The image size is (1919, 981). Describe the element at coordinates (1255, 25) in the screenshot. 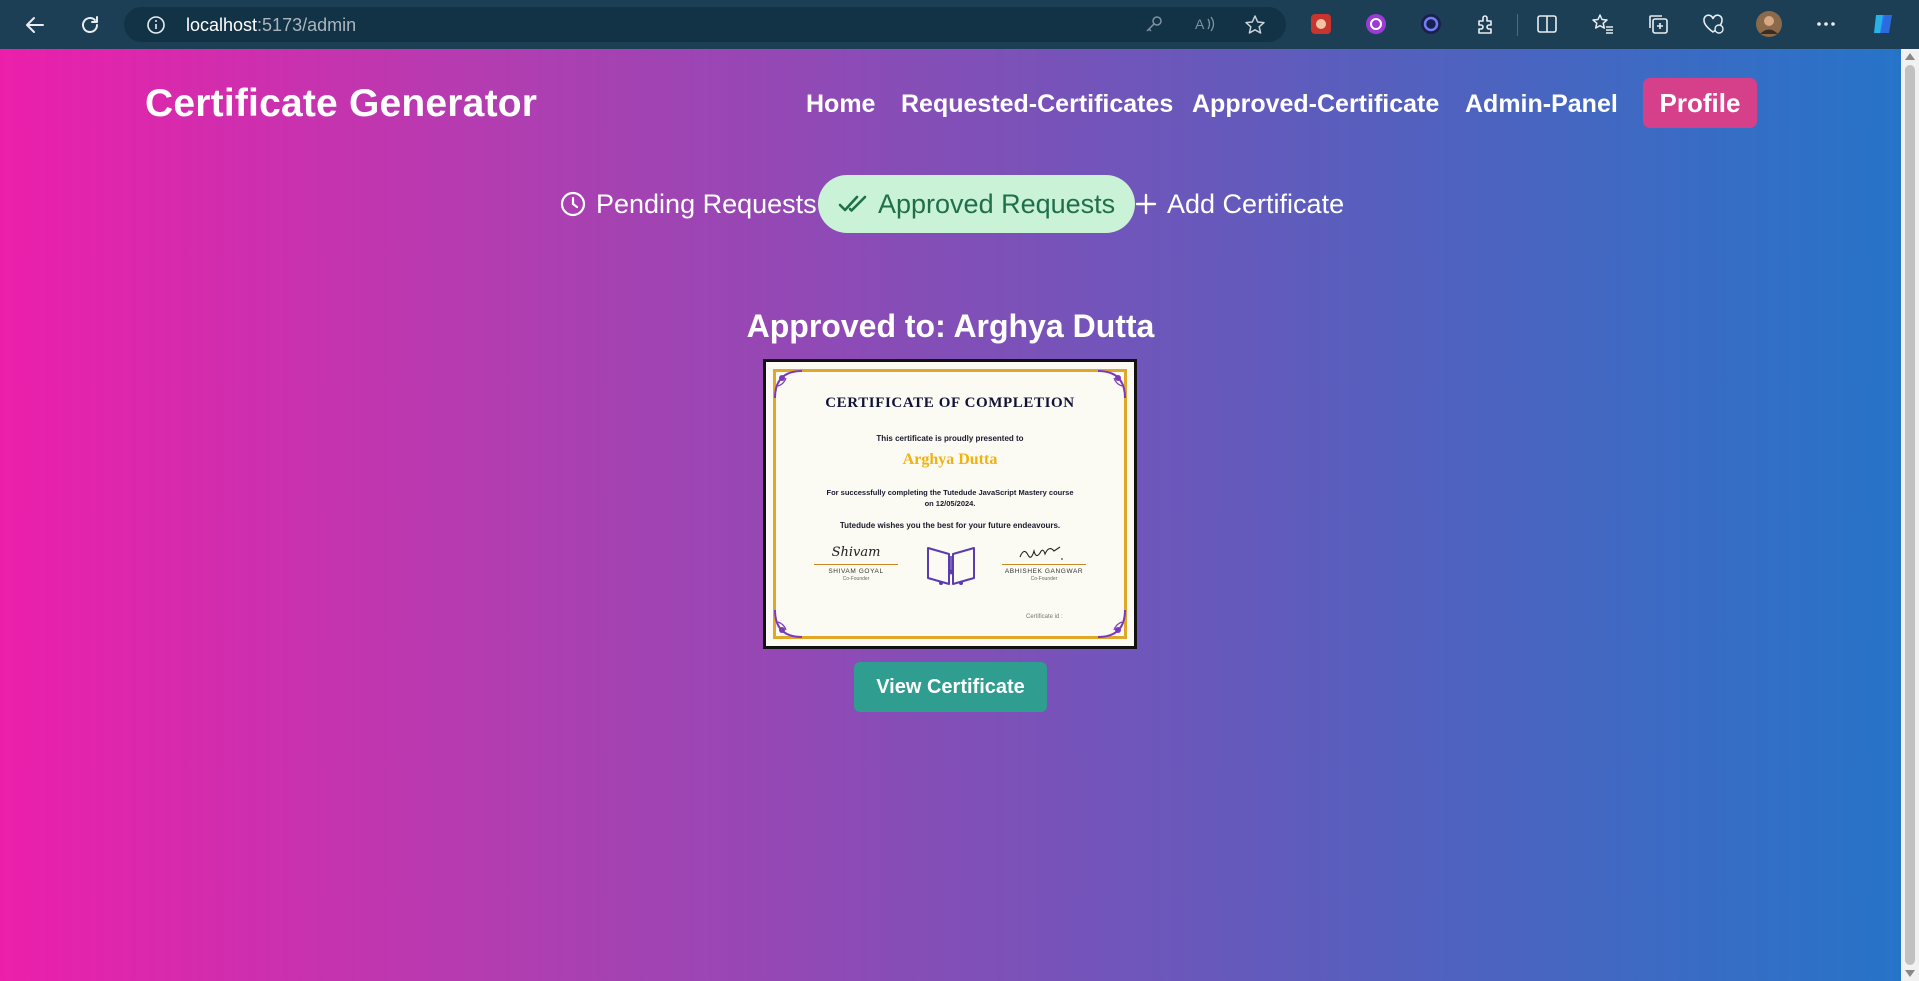

I see `favorite-star-icon` at that location.